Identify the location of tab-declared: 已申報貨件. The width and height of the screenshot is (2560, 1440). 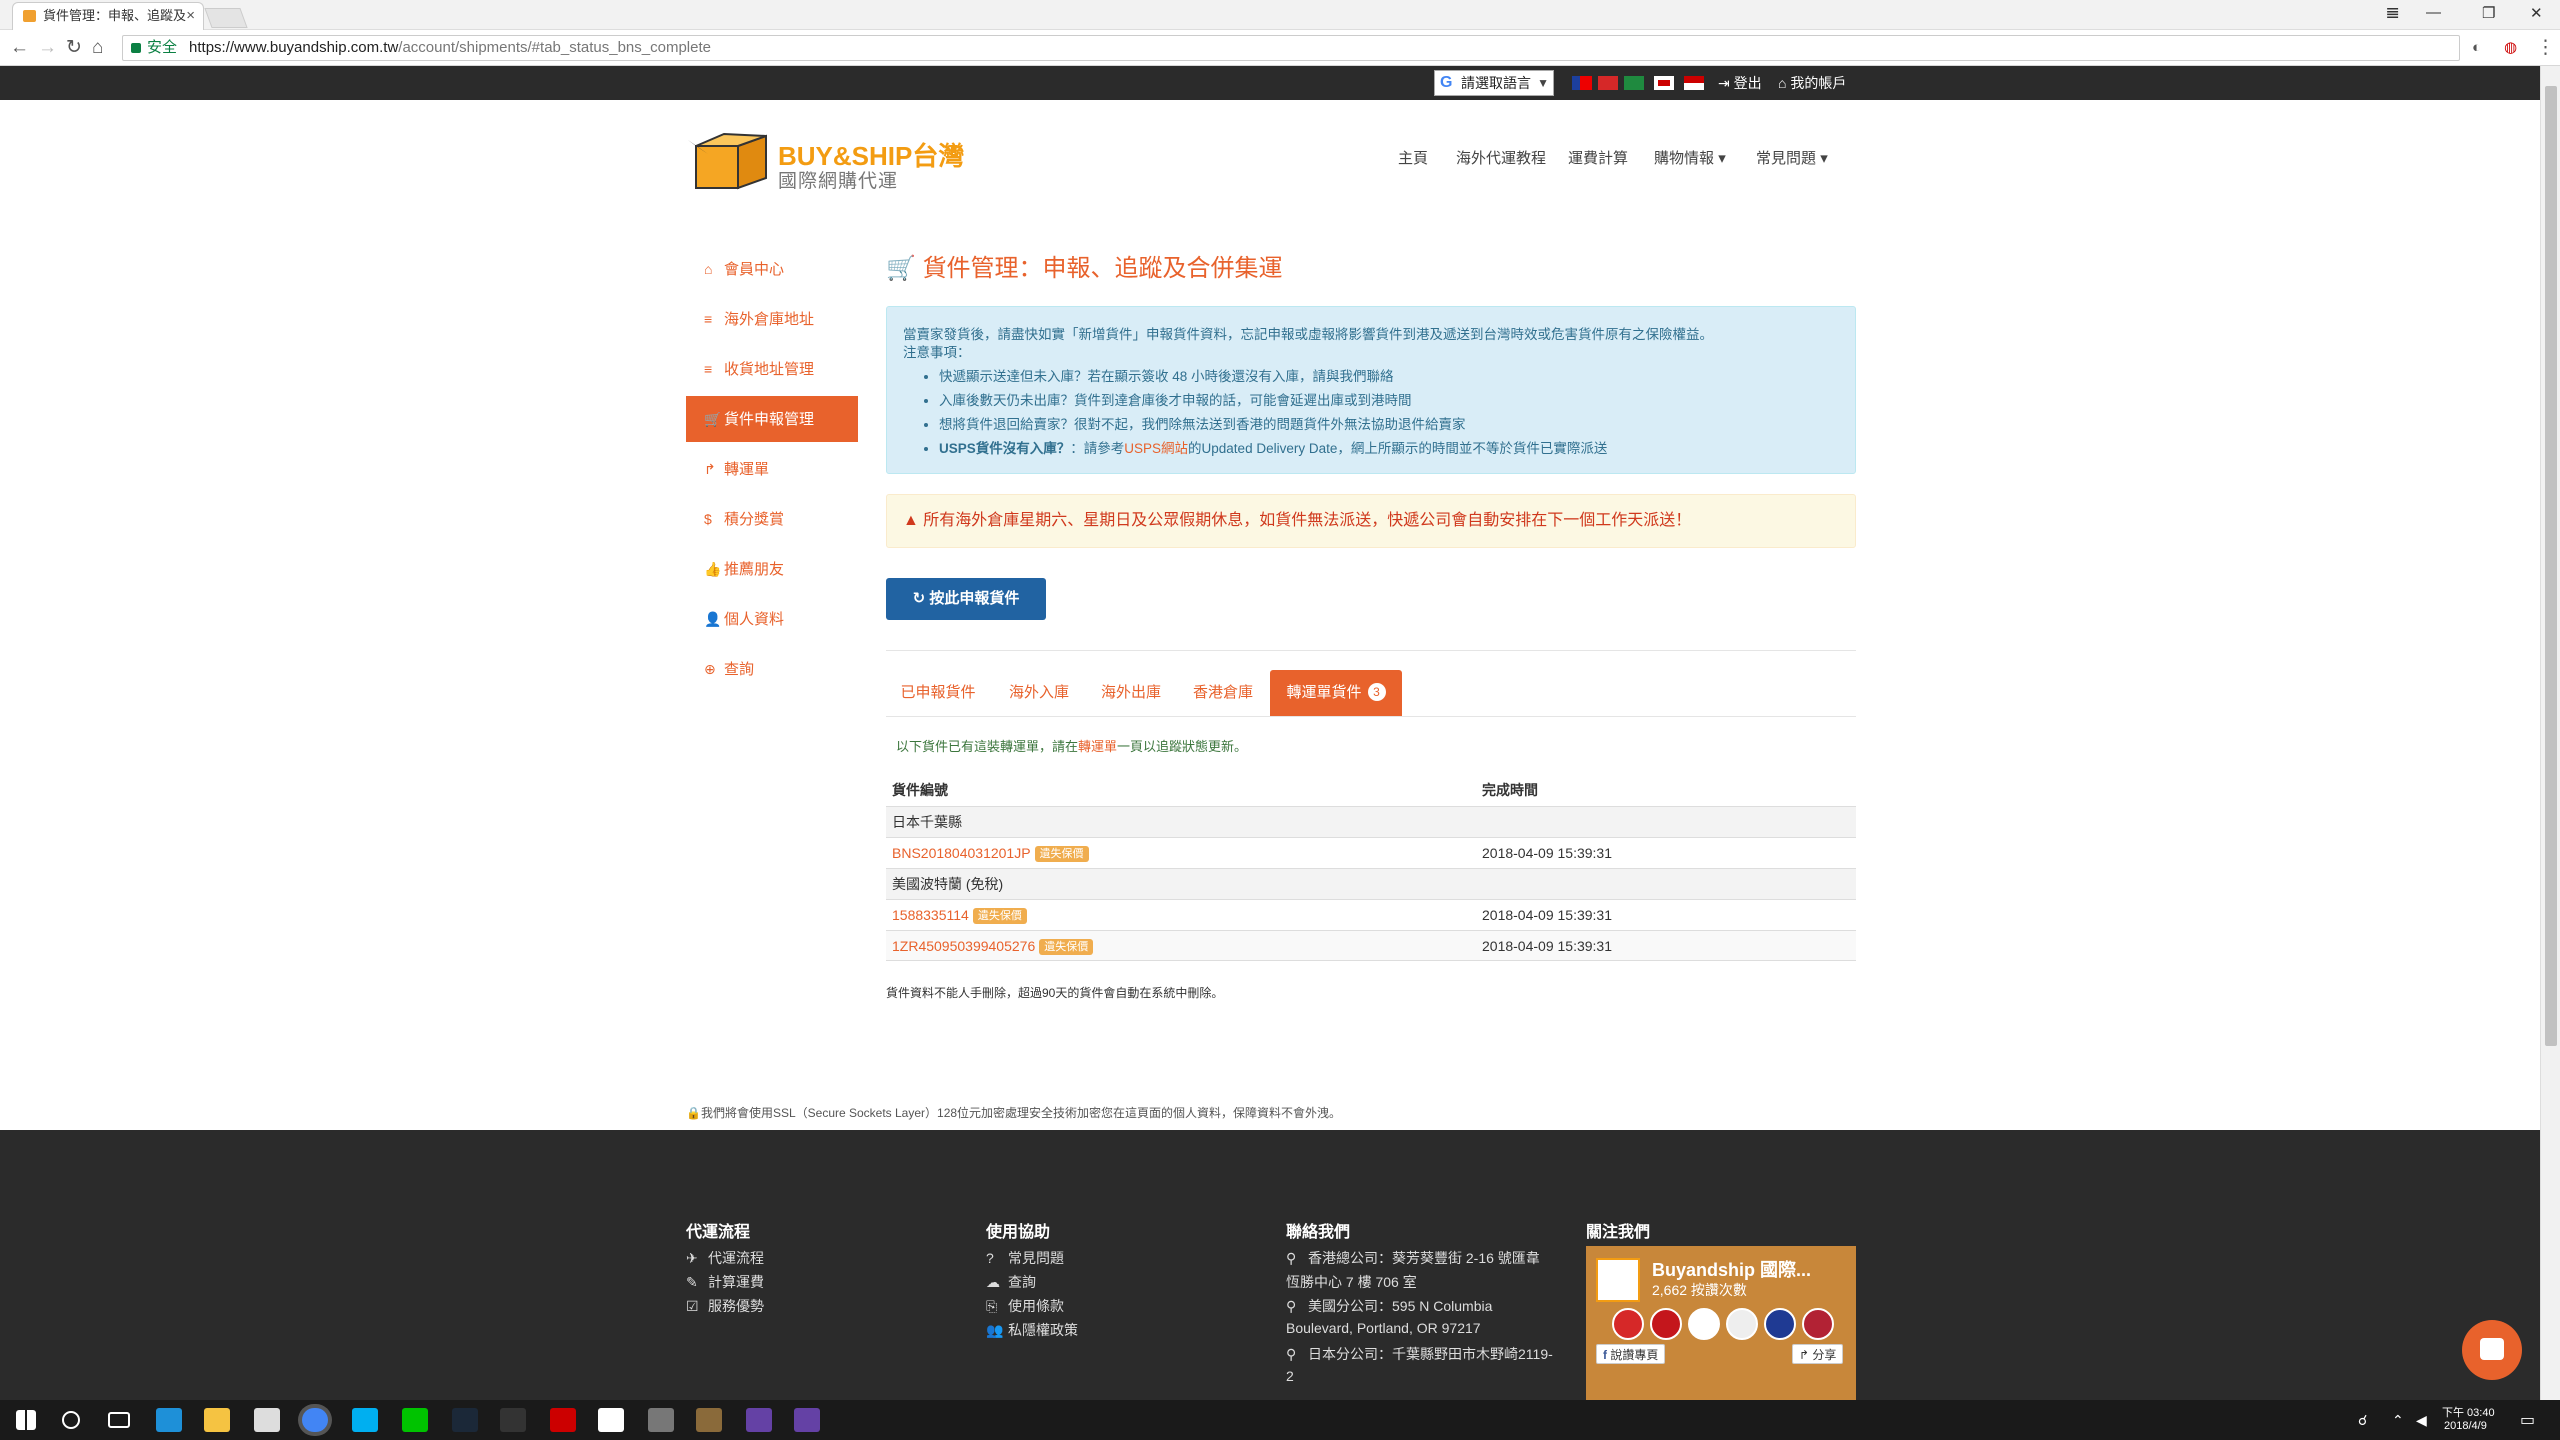
(938, 693).